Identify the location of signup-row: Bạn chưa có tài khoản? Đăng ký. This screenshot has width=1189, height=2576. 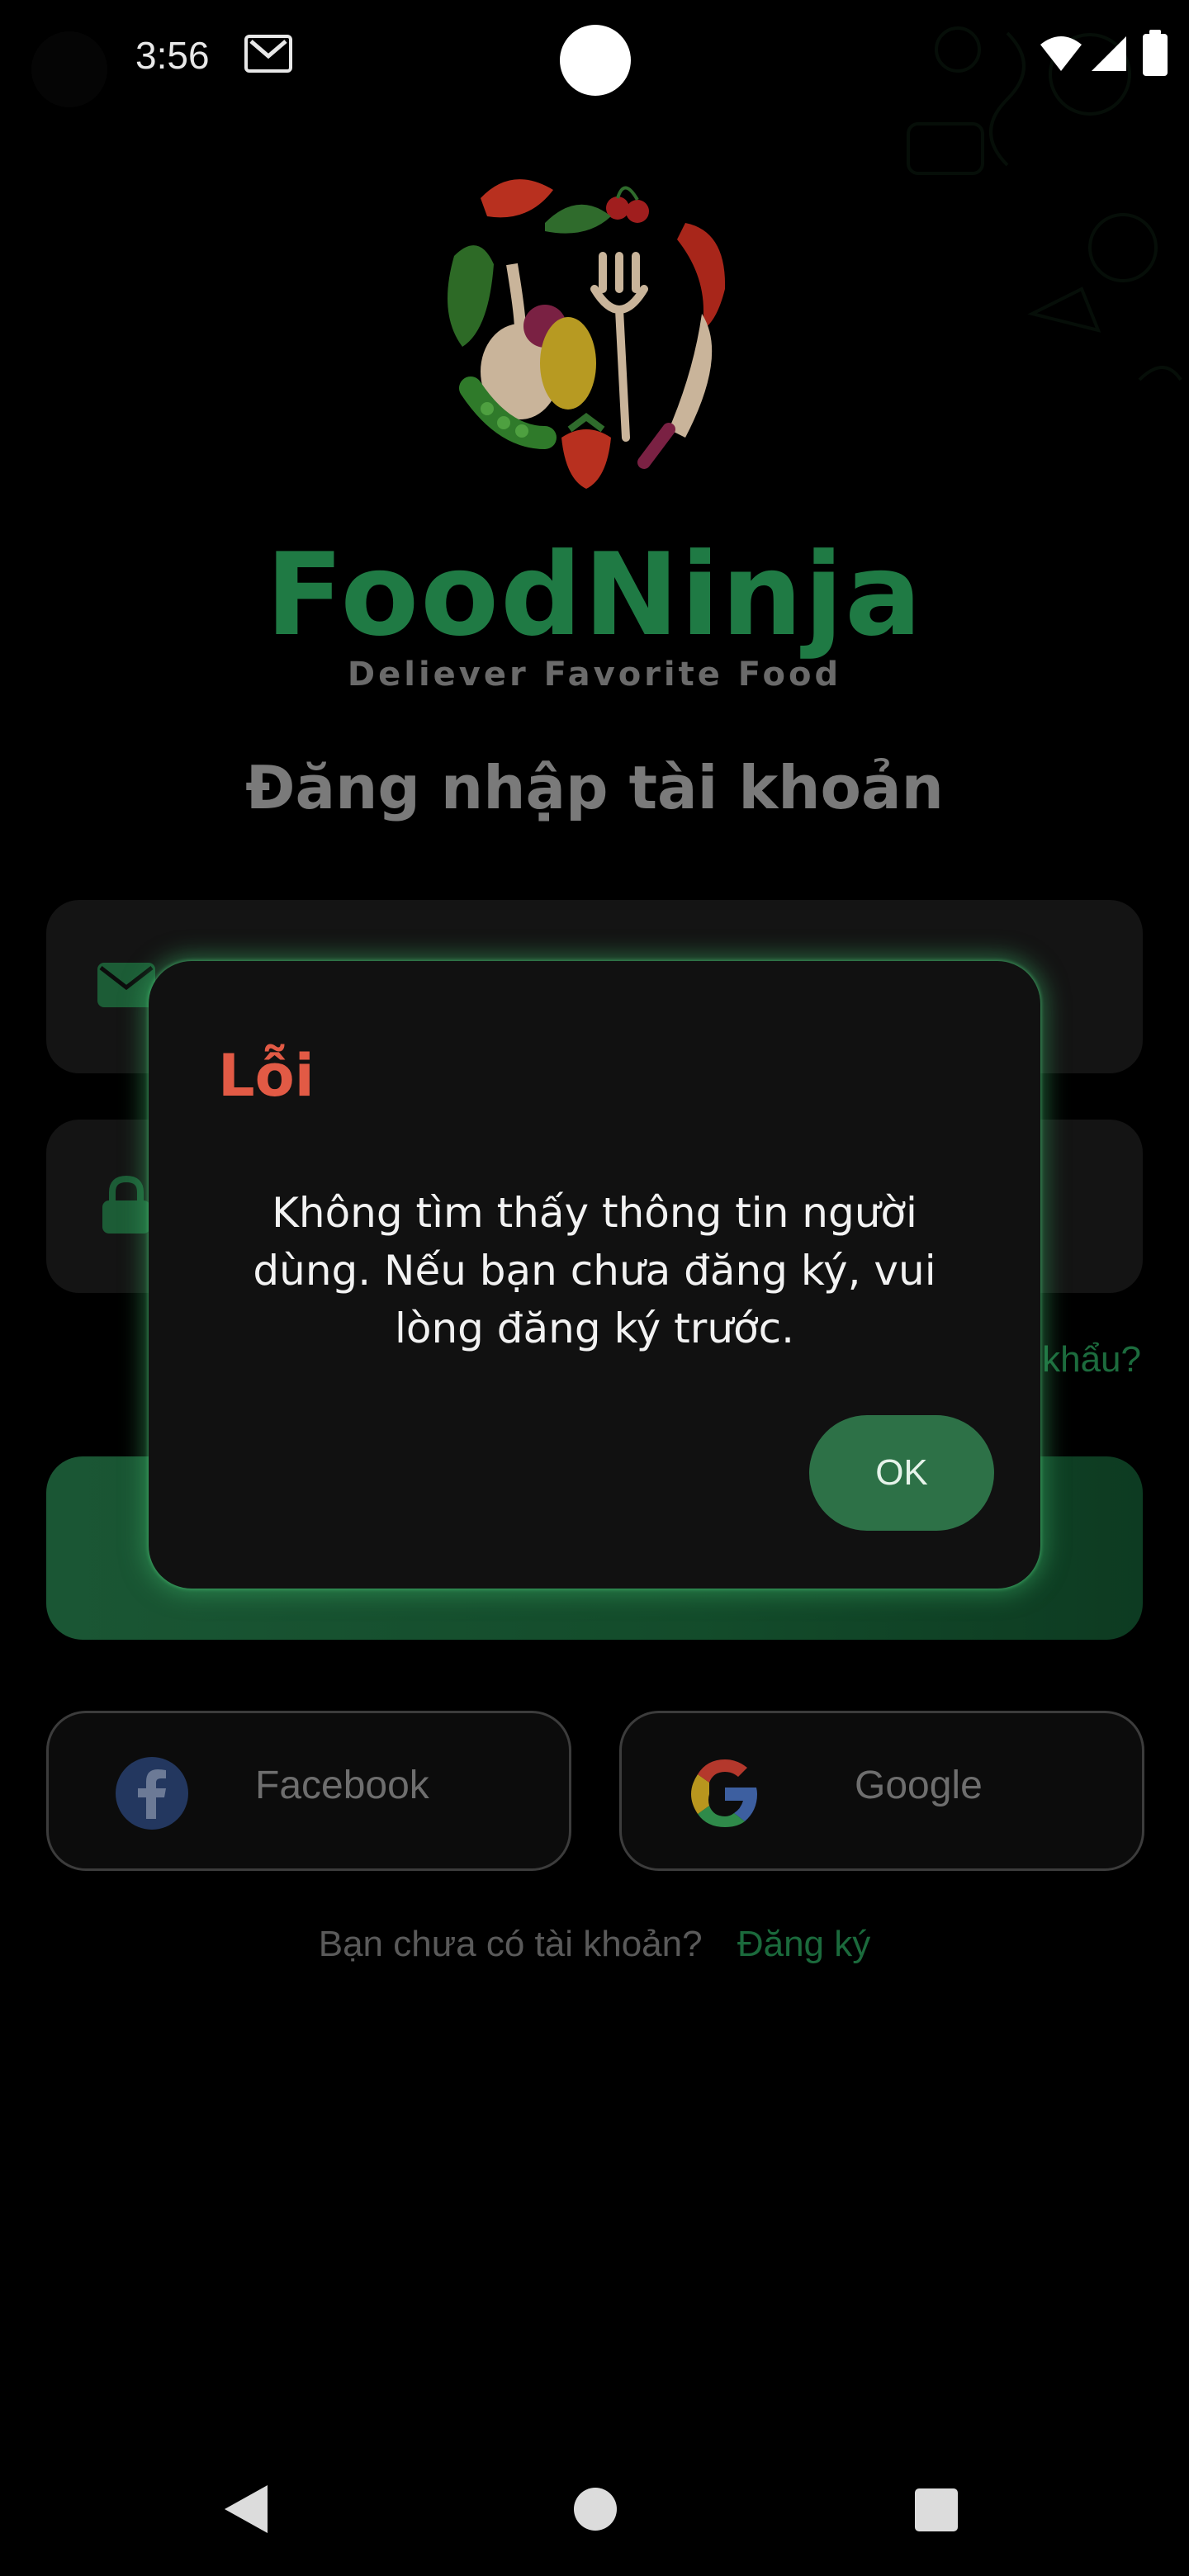
(594, 1944).